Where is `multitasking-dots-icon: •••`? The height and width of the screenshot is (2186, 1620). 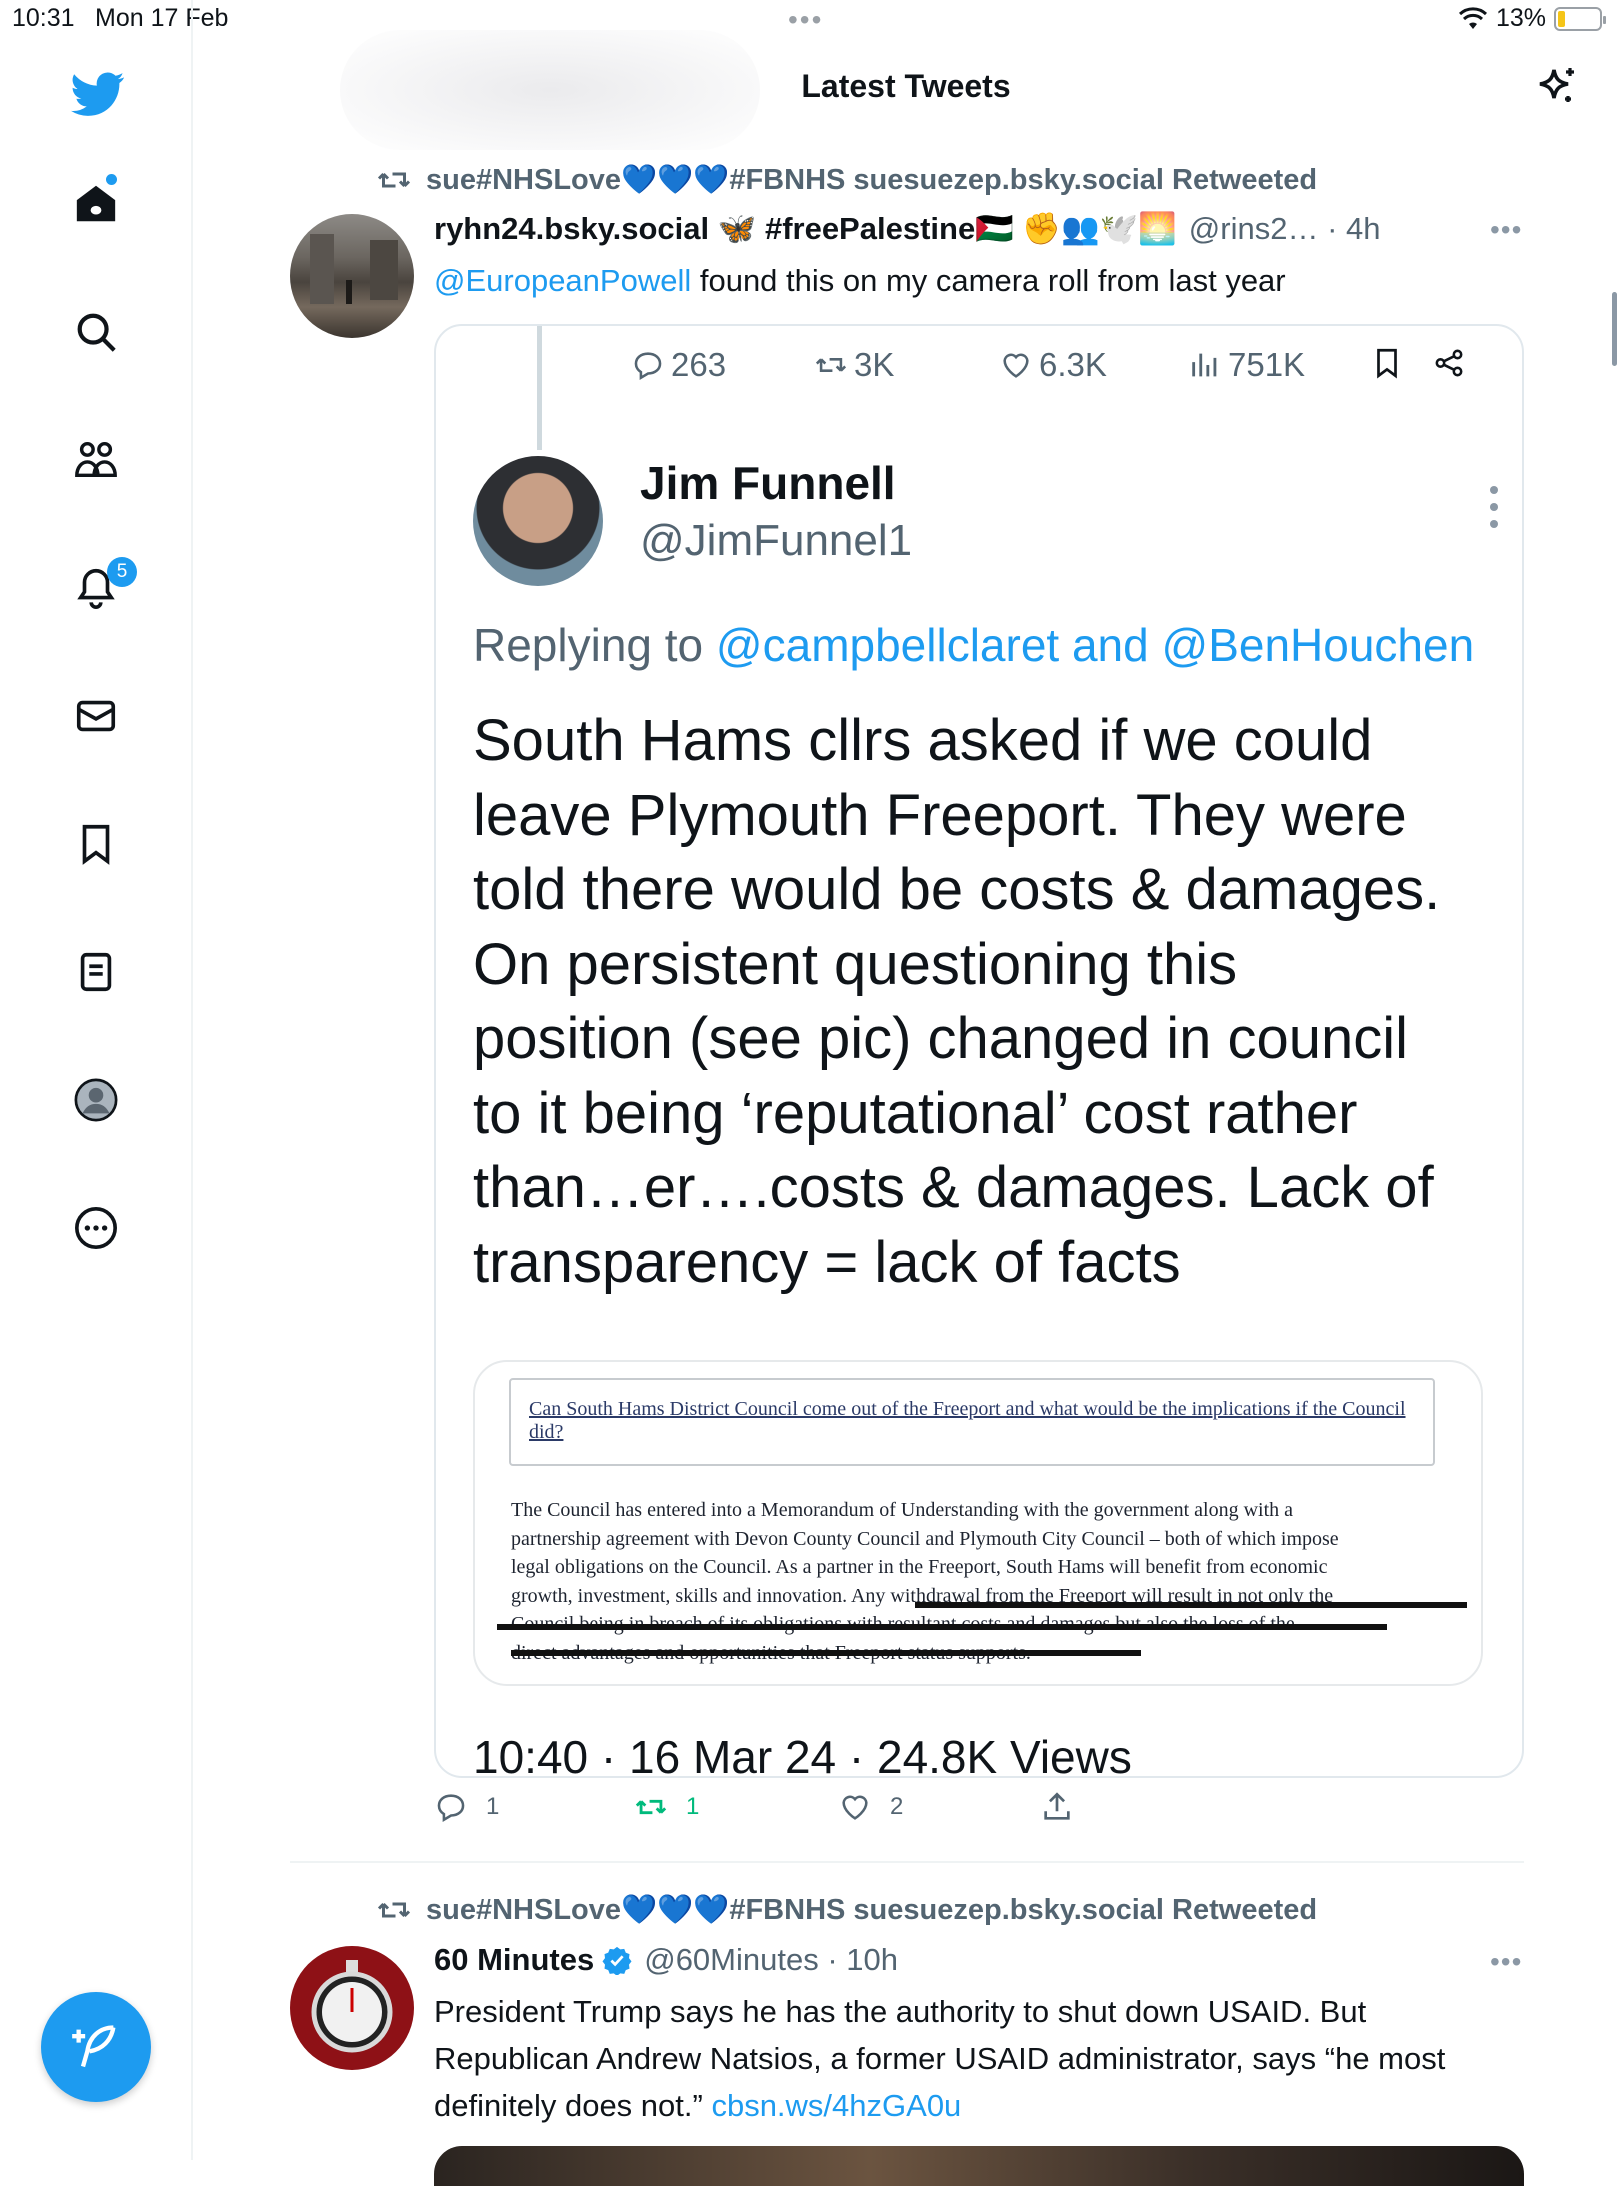
multitasking-dots-icon: ••• is located at coordinates (805, 20).